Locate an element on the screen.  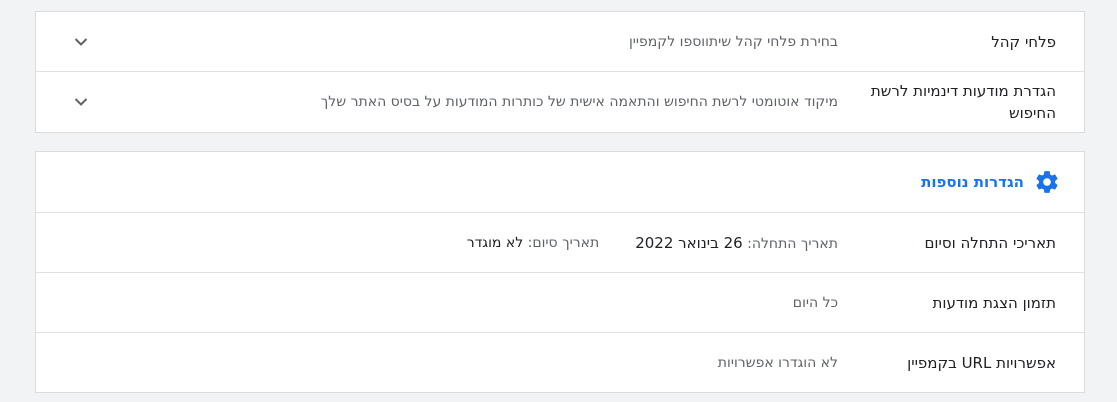
url-options-value: לא הוגדרו אפשרויות is located at coordinates (777, 363).